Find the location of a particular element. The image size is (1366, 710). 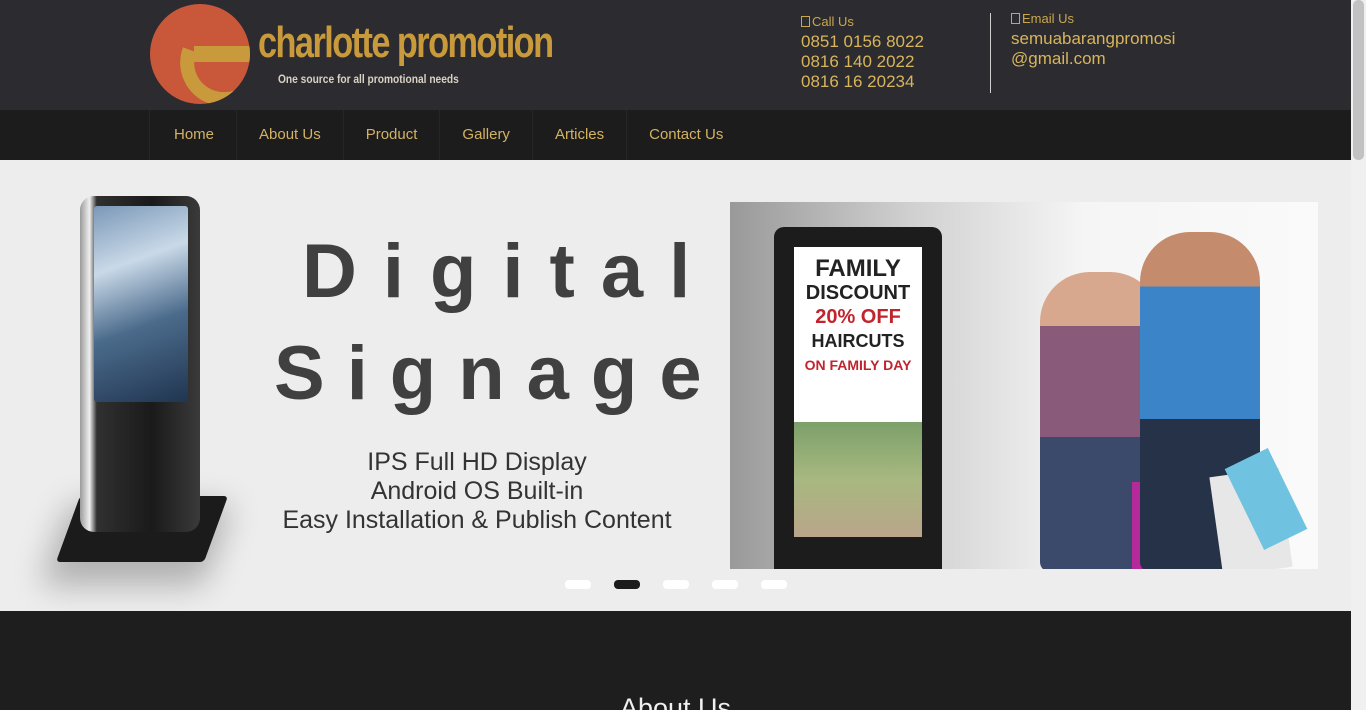

page-scrollbar is located at coordinates (1358, 355).